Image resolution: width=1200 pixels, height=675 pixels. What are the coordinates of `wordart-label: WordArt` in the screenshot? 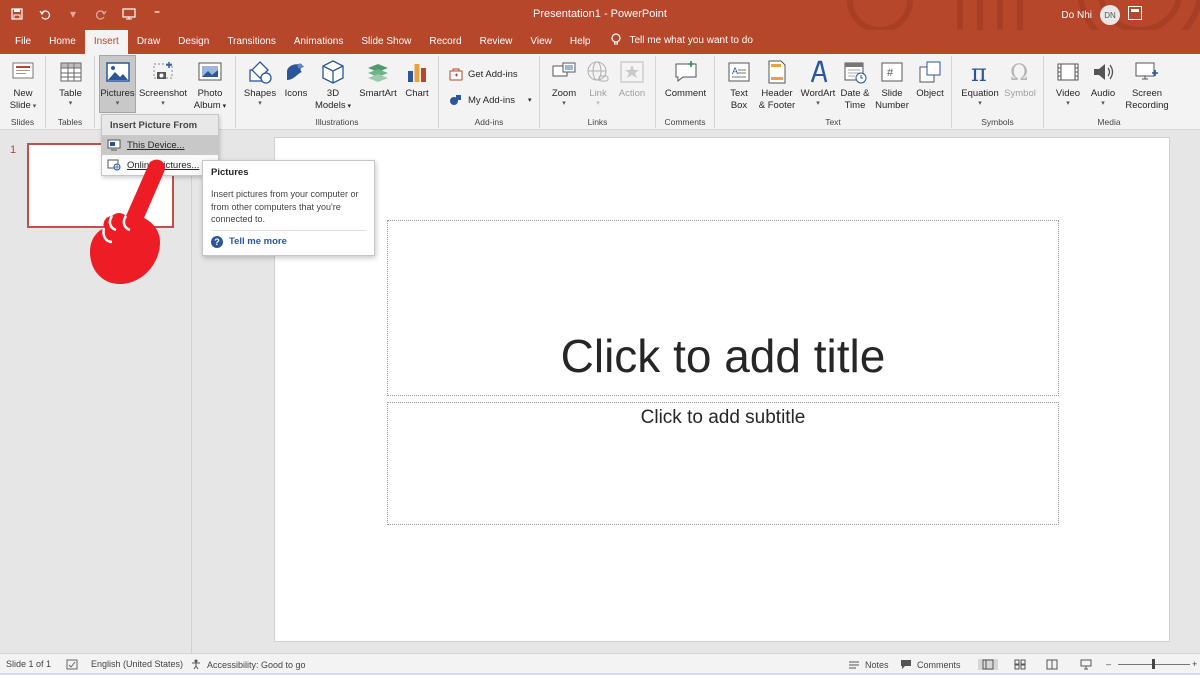 It's located at (818, 93).